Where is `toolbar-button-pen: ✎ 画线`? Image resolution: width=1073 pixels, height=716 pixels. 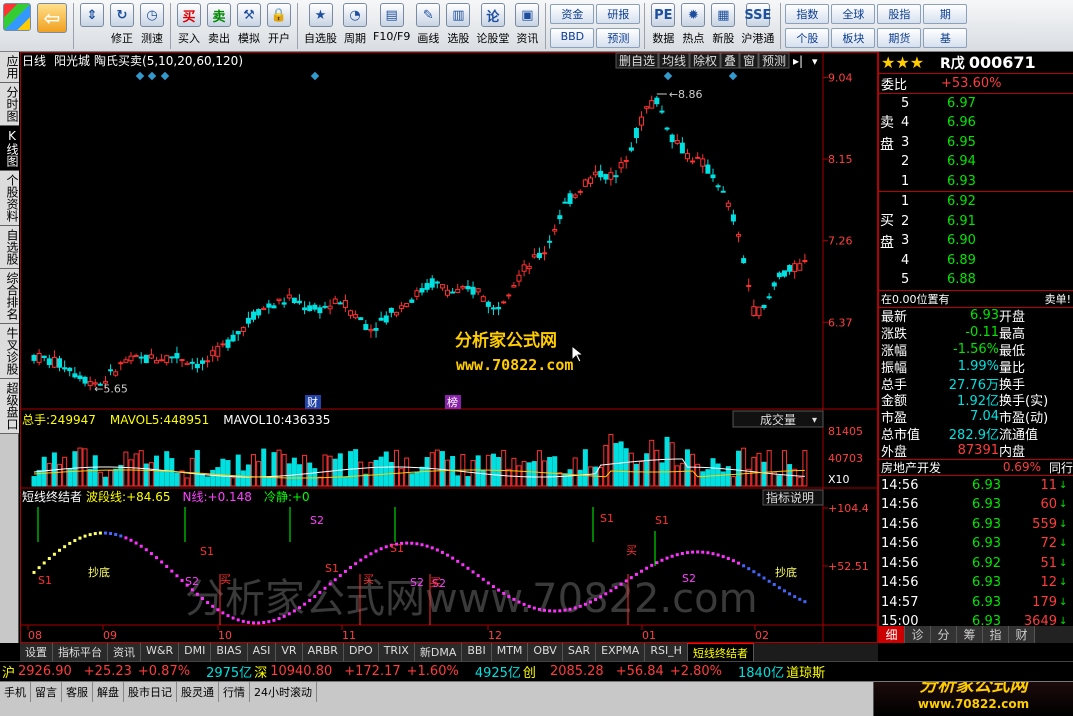
toolbar-button-pen: ✎ 画线 is located at coordinates (428, 25).